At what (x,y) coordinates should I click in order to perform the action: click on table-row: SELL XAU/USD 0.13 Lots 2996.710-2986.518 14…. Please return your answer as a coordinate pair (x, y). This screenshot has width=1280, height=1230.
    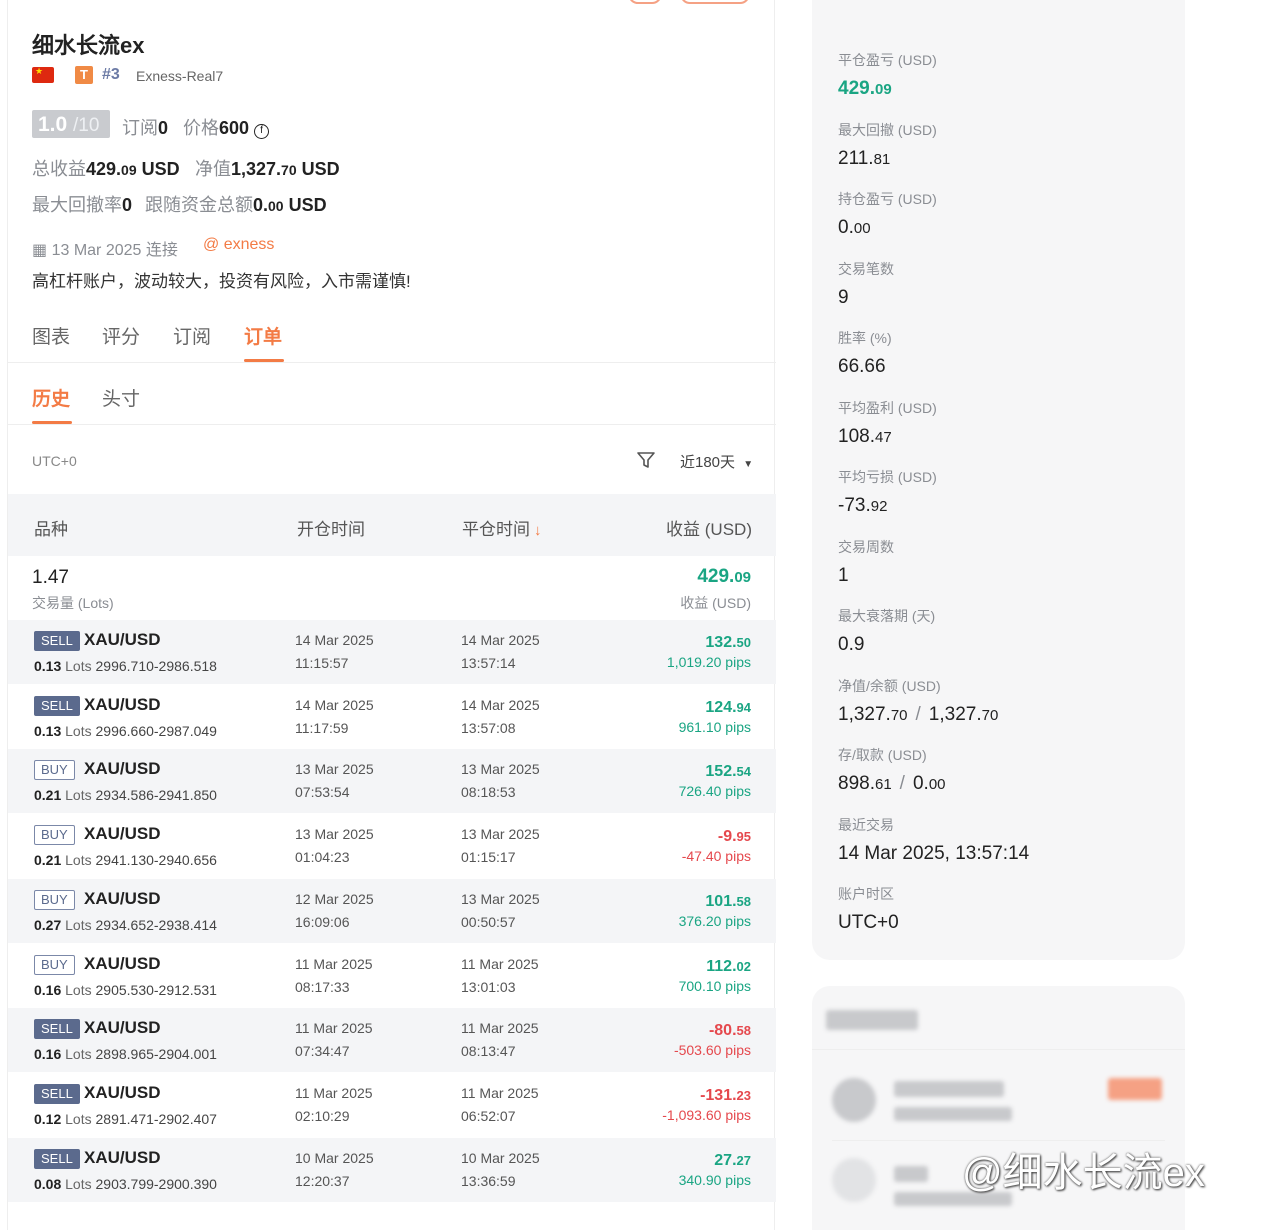
    Looking at the image, I should click on (392, 652).